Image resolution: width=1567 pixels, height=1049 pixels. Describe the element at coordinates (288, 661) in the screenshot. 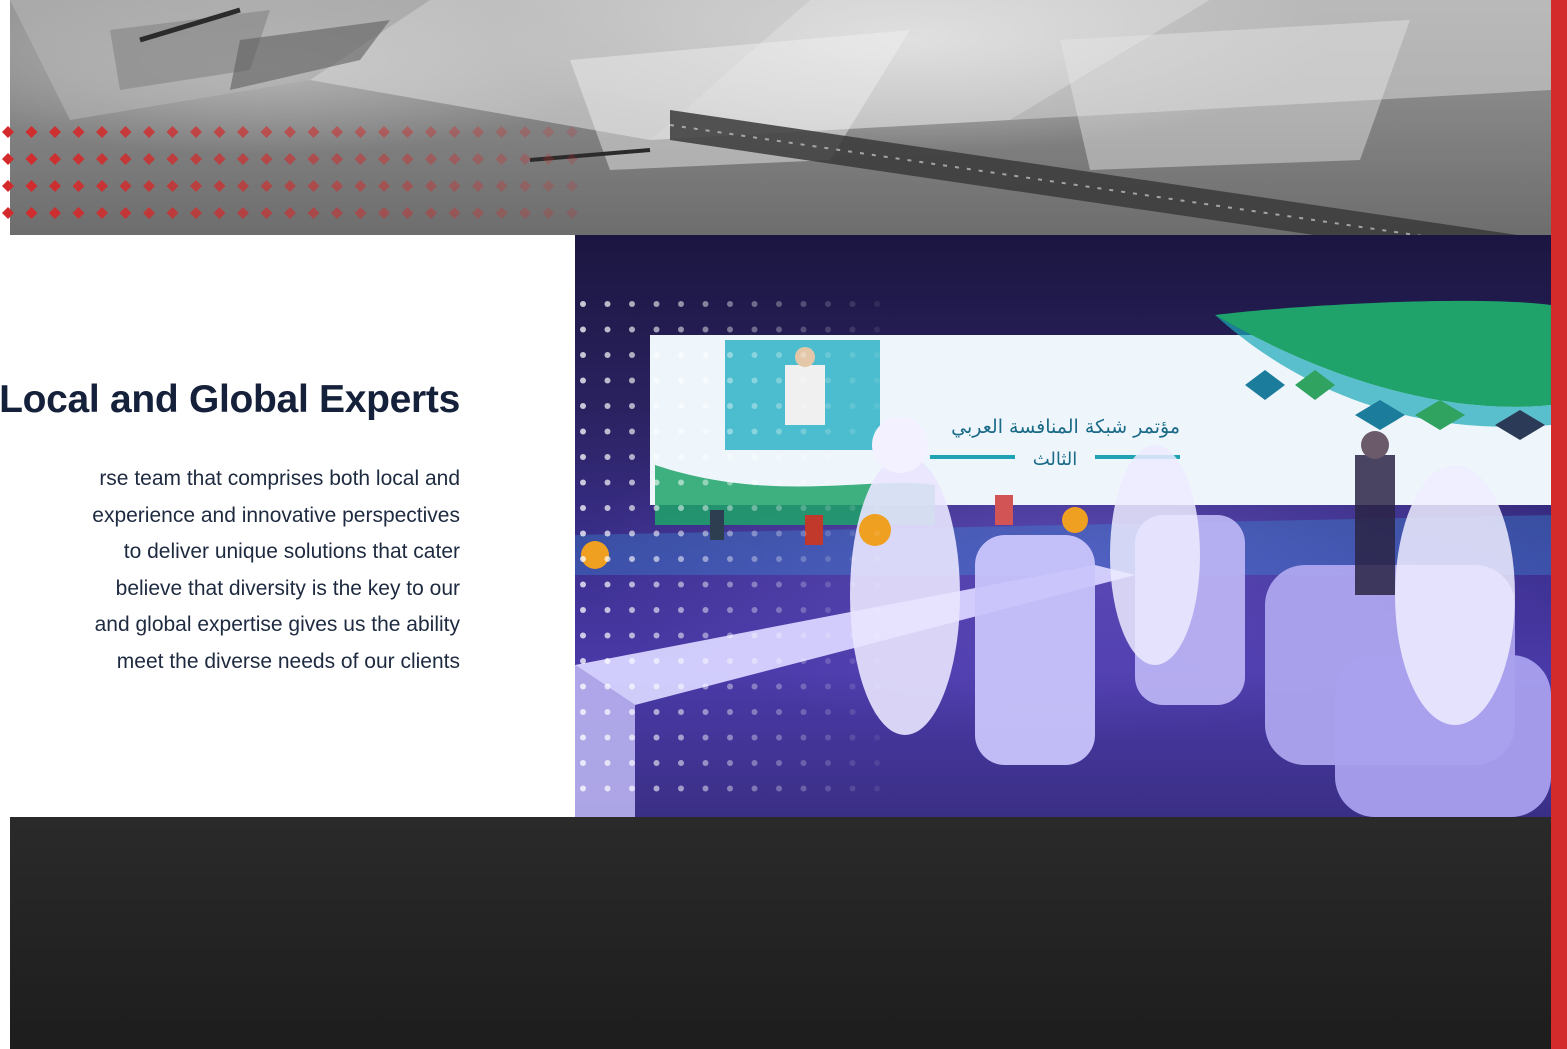

I see `body-line: meet the diverse needs of our clients` at that location.